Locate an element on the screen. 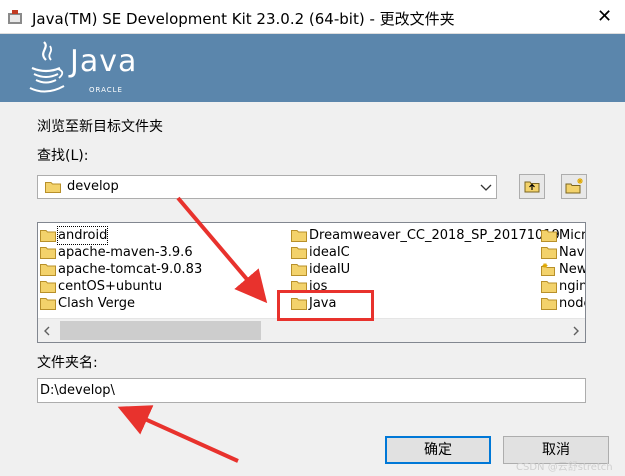 This screenshot has width=625, height=476. scroll-left-arrow-icon is located at coordinates (47, 331).